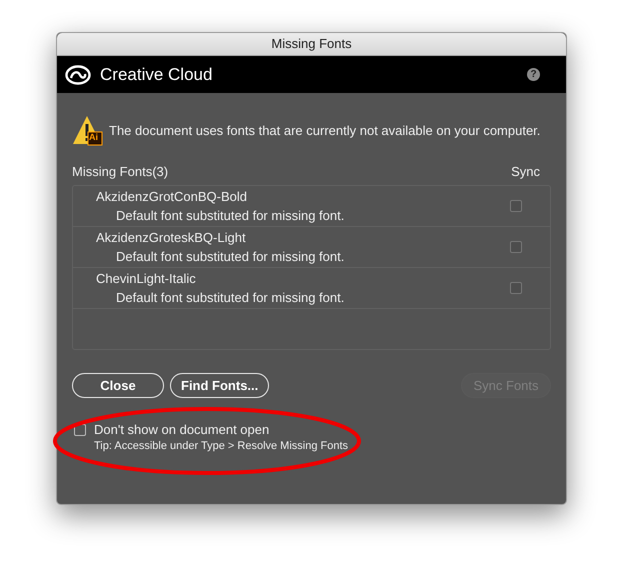 The height and width of the screenshot is (584, 621). I want to click on list-heading: Missing Fonts(3), so click(120, 171).